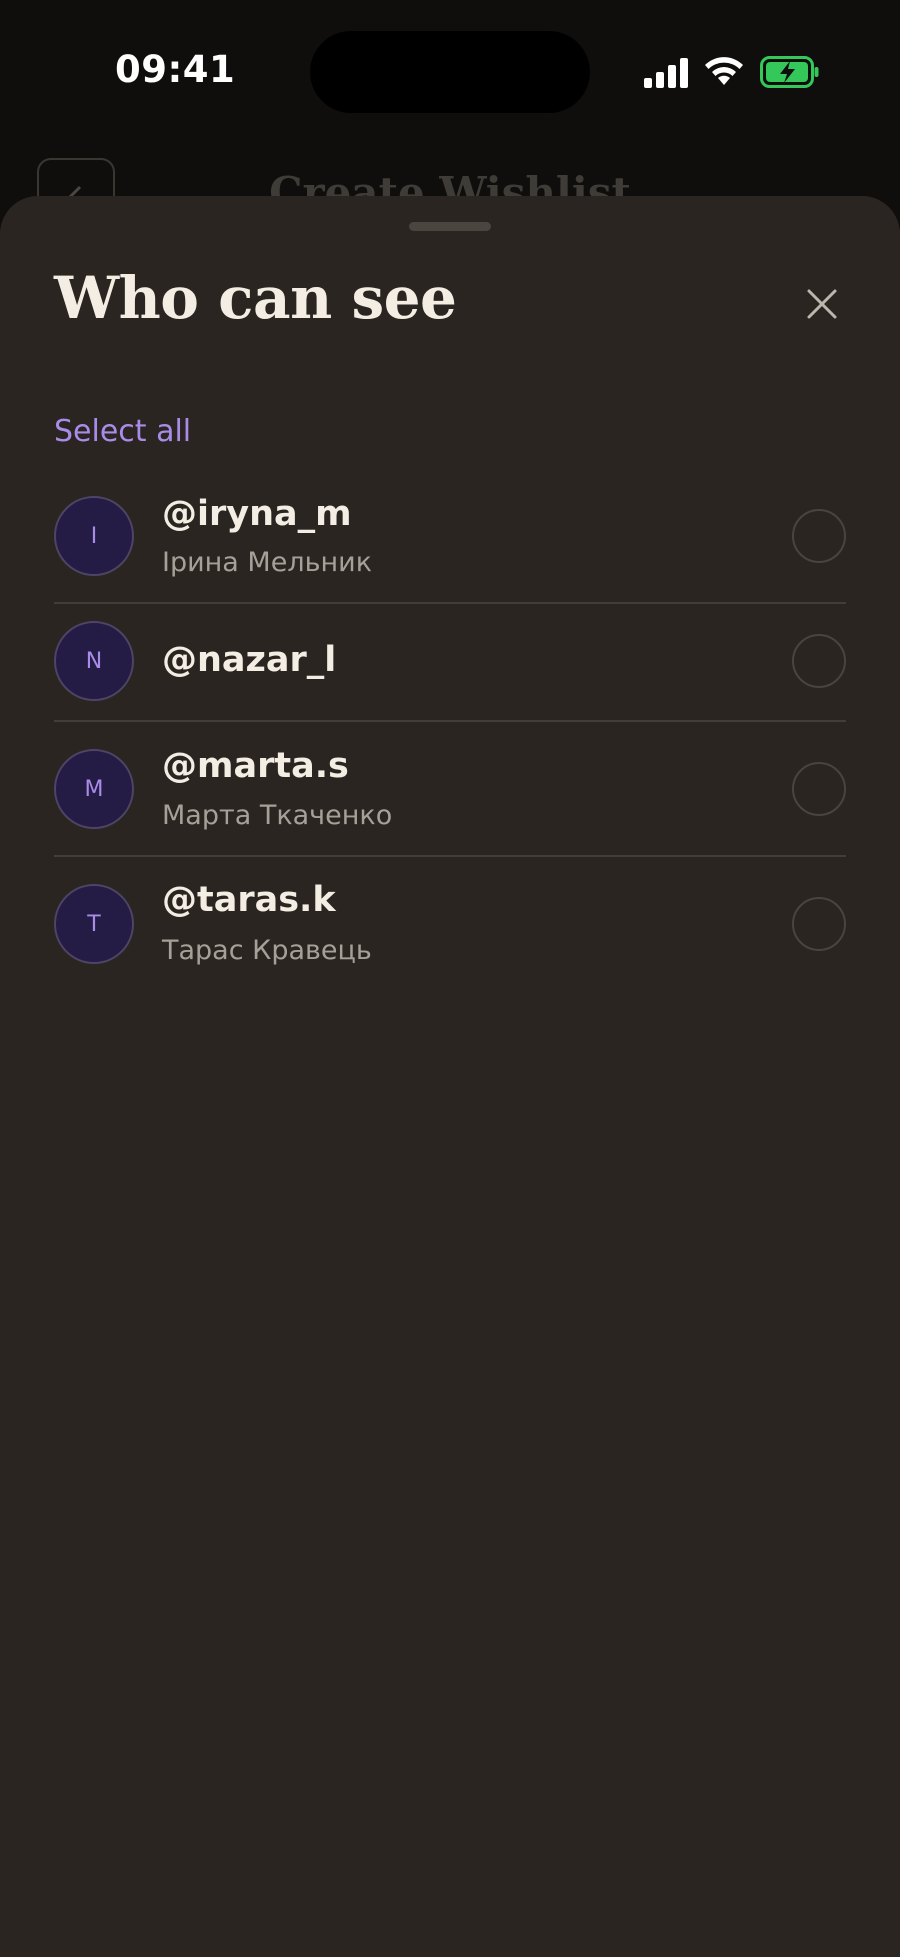 The image size is (900, 1957). I want to click on friend-username: @iryna_m, so click(257, 514).